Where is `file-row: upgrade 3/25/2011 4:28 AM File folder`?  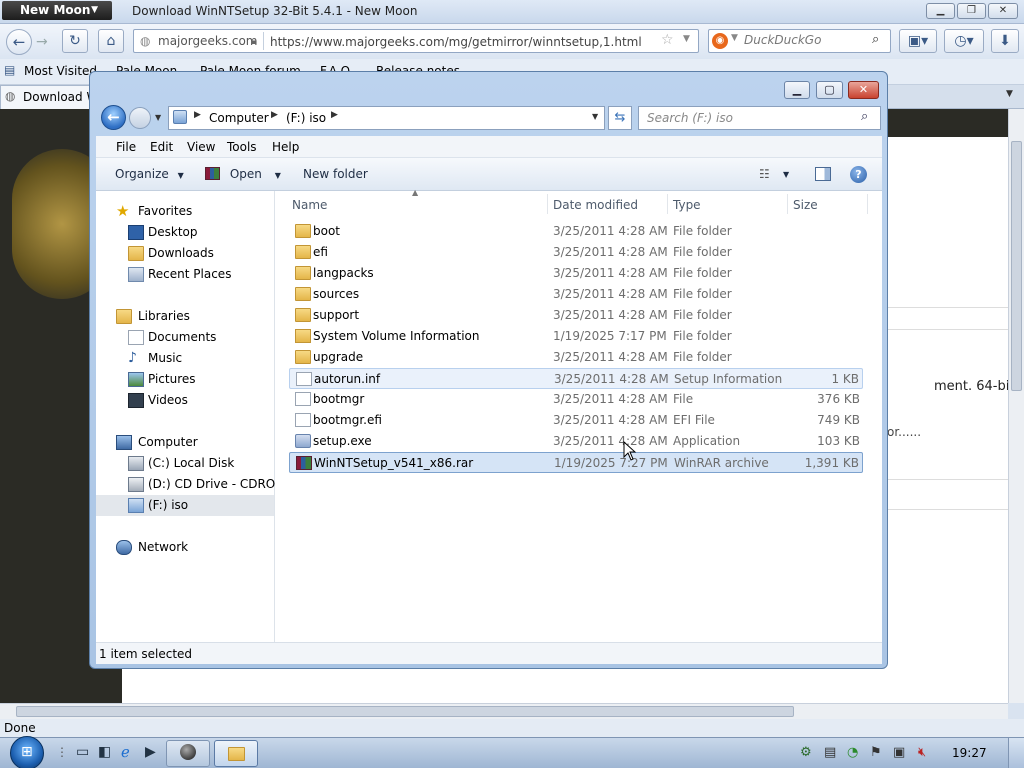
file-row: upgrade 3/25/2011 4:28 AM File folder is located at coordinates (576, 357).